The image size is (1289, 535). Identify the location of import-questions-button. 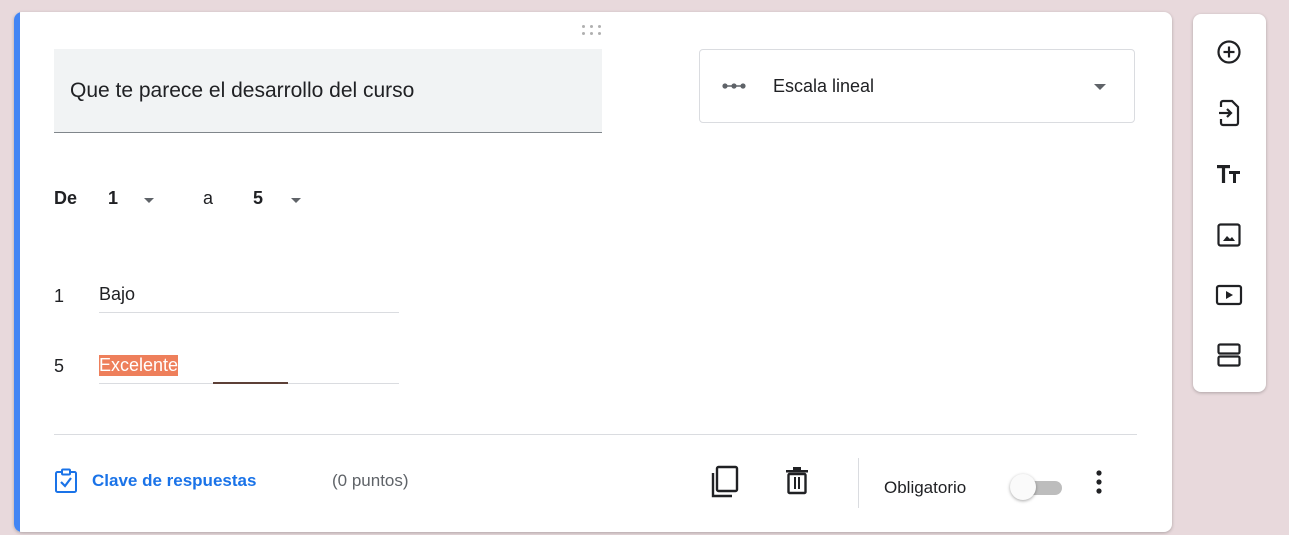
(1229, 113).